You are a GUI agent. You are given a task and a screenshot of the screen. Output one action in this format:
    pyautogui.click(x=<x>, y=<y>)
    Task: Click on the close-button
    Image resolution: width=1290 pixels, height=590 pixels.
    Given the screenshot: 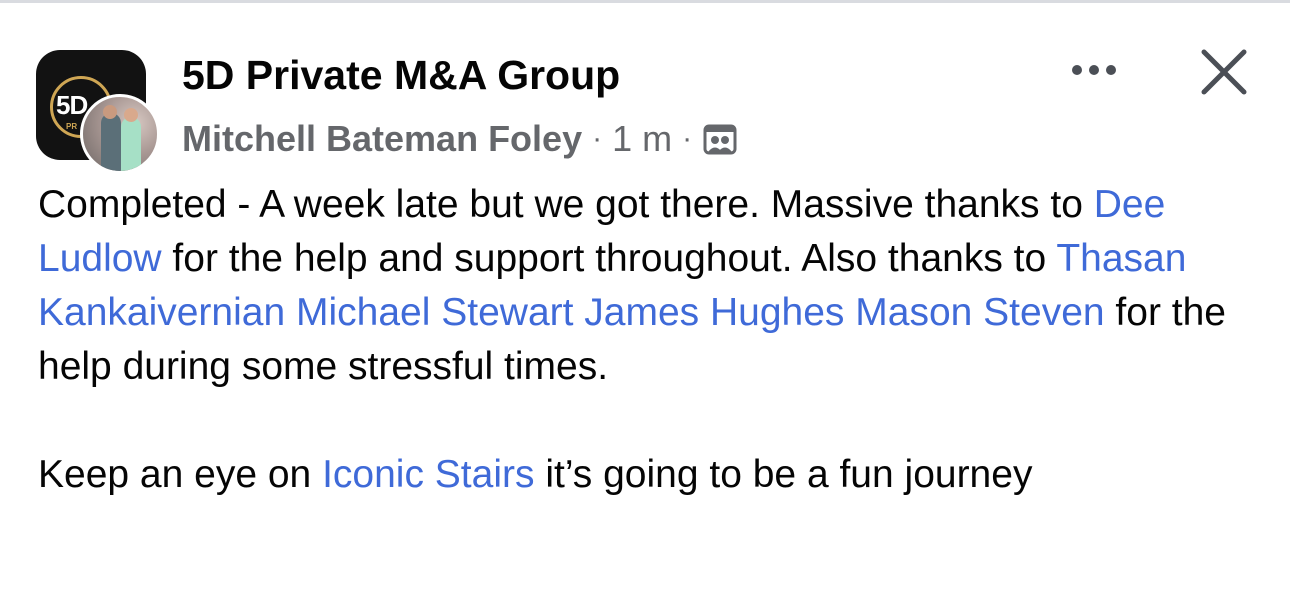 What is the action you would take?
    pyautogui.click(x=1224, y=72)
    